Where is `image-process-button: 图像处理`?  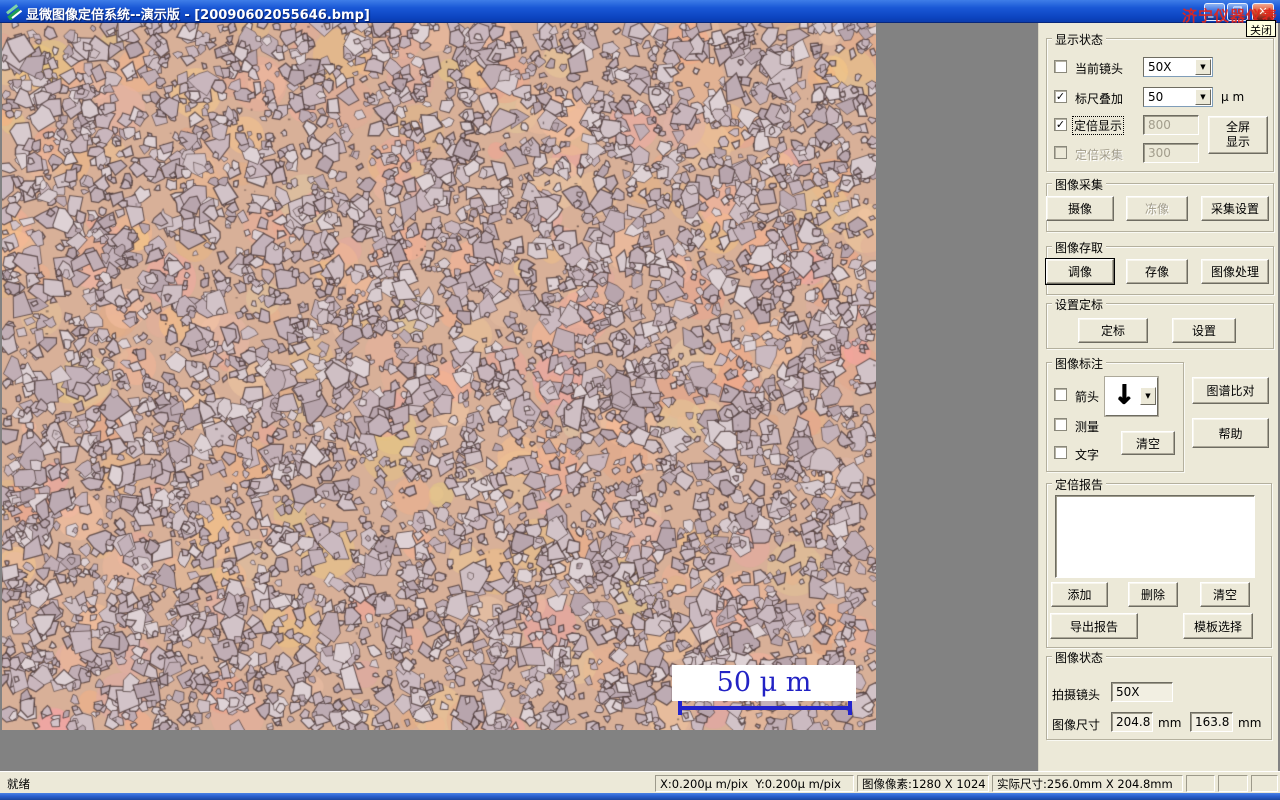 image-process-button: 图像处理 is located at coordinates (1235, 271).